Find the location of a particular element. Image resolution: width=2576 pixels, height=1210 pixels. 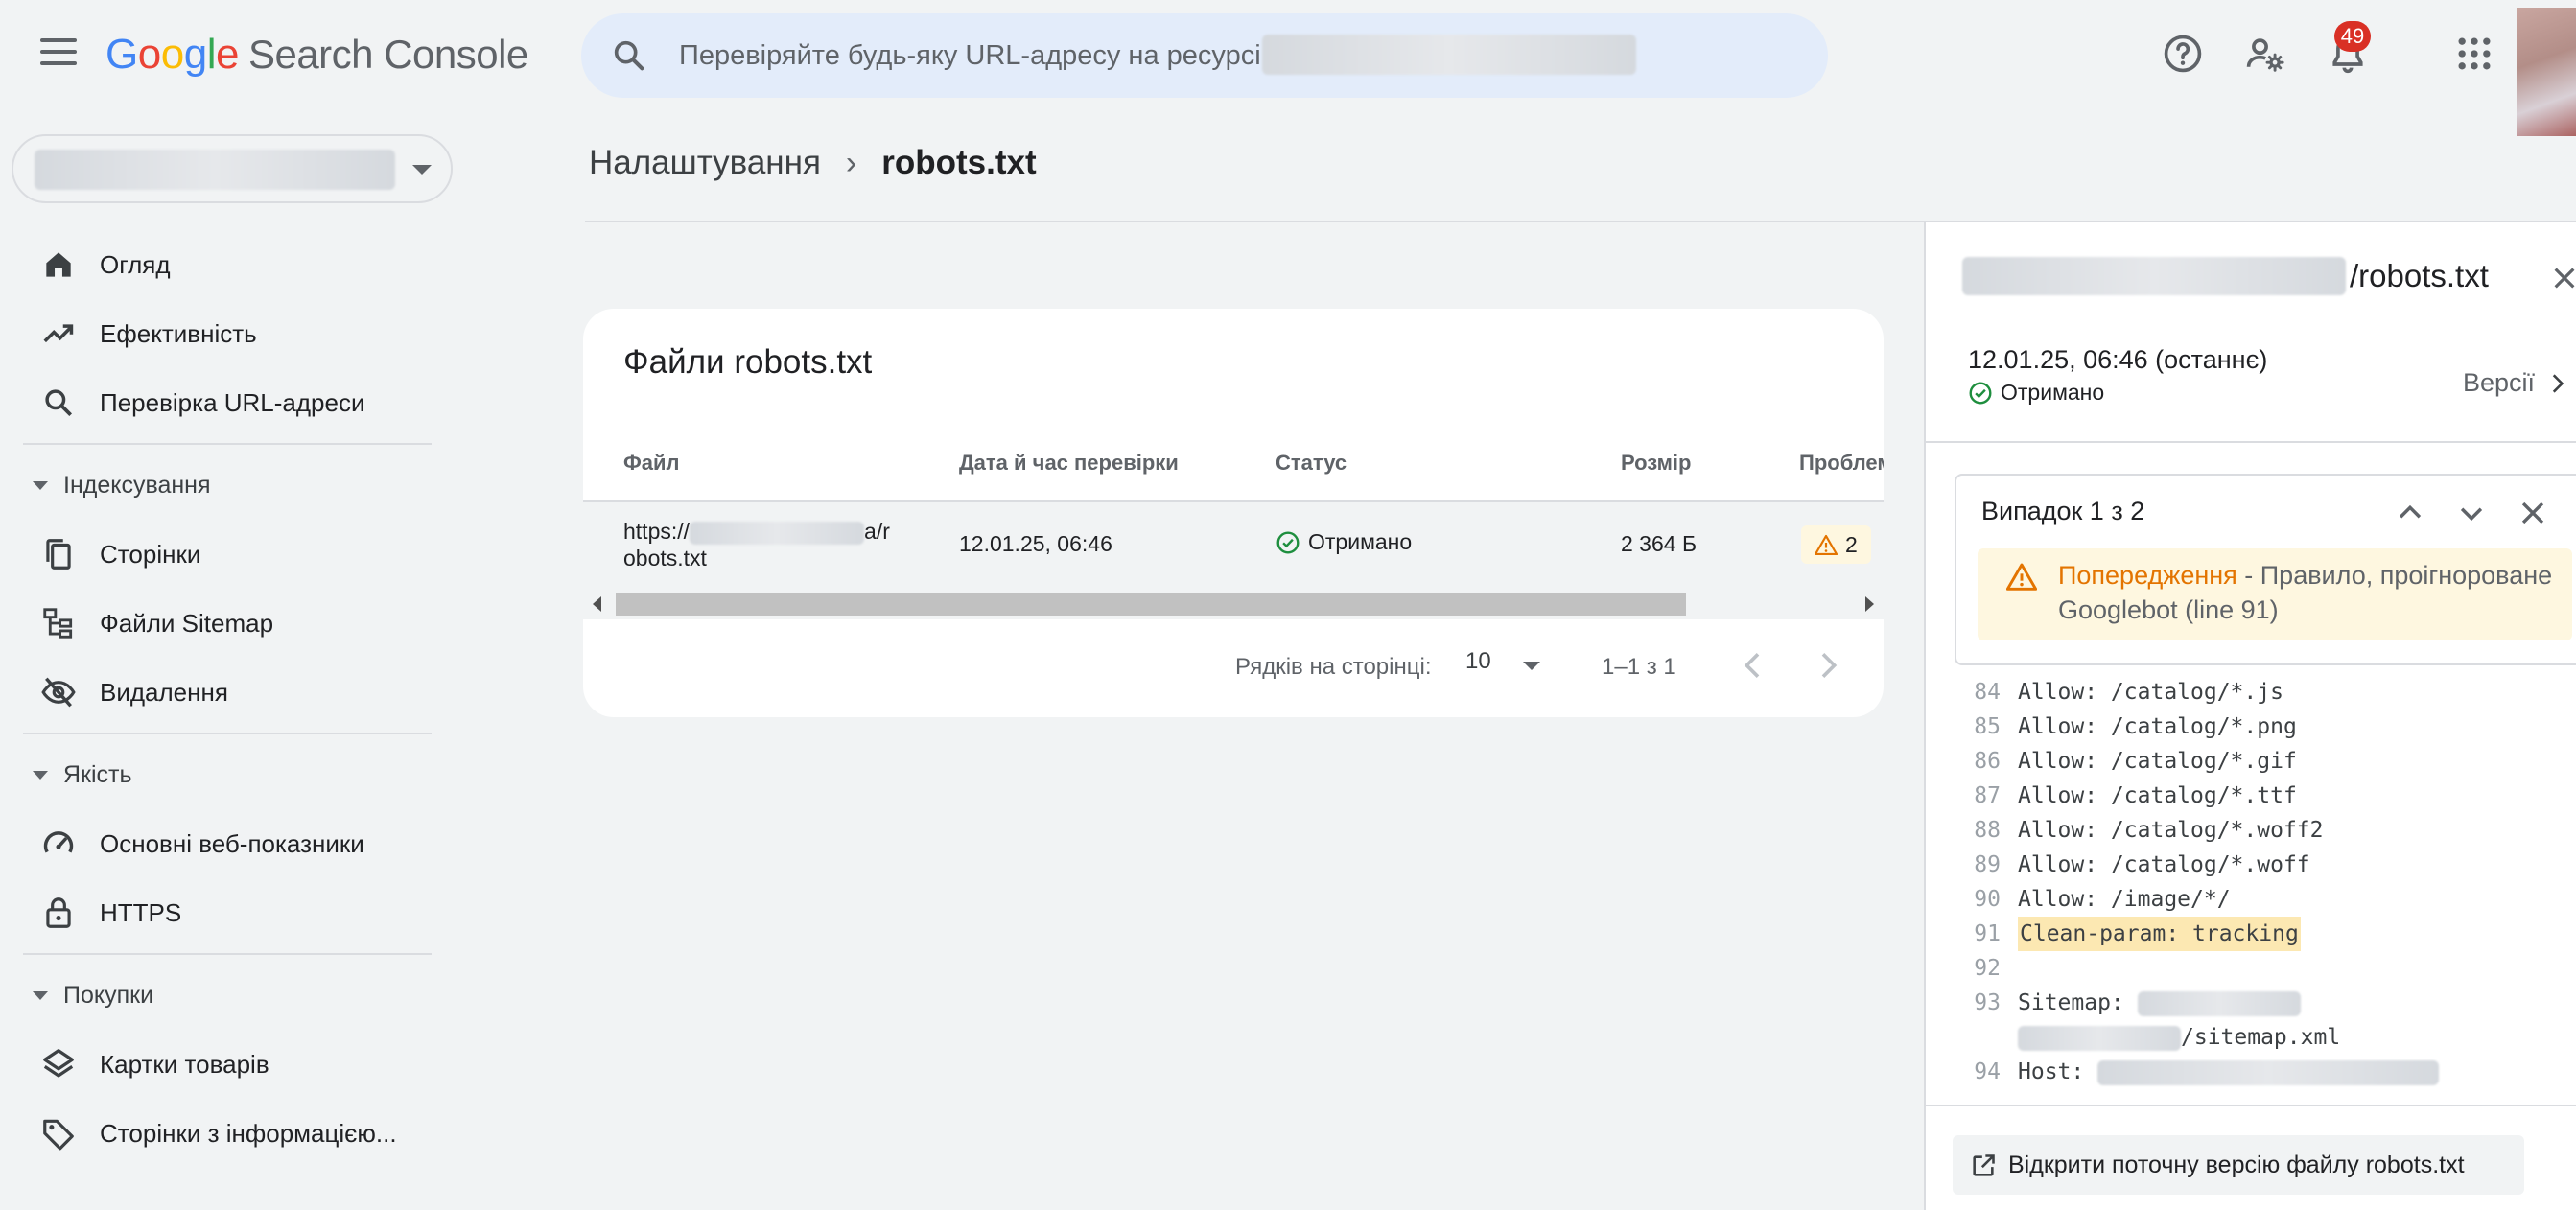

chevron-right-icon is located at coordinates (2558, 383).